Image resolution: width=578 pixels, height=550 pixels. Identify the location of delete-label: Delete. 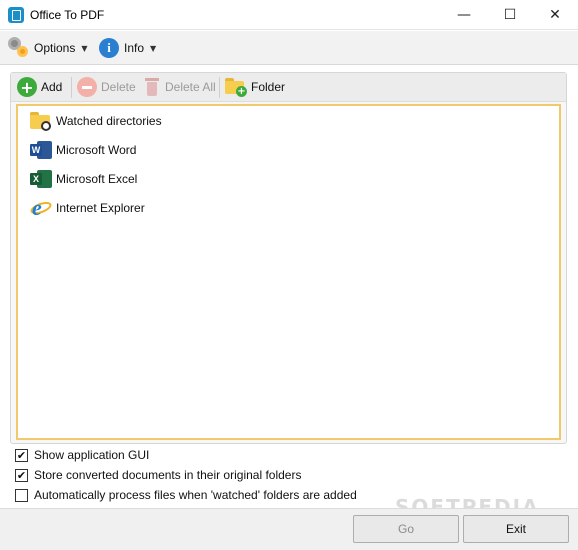
(118, 87).